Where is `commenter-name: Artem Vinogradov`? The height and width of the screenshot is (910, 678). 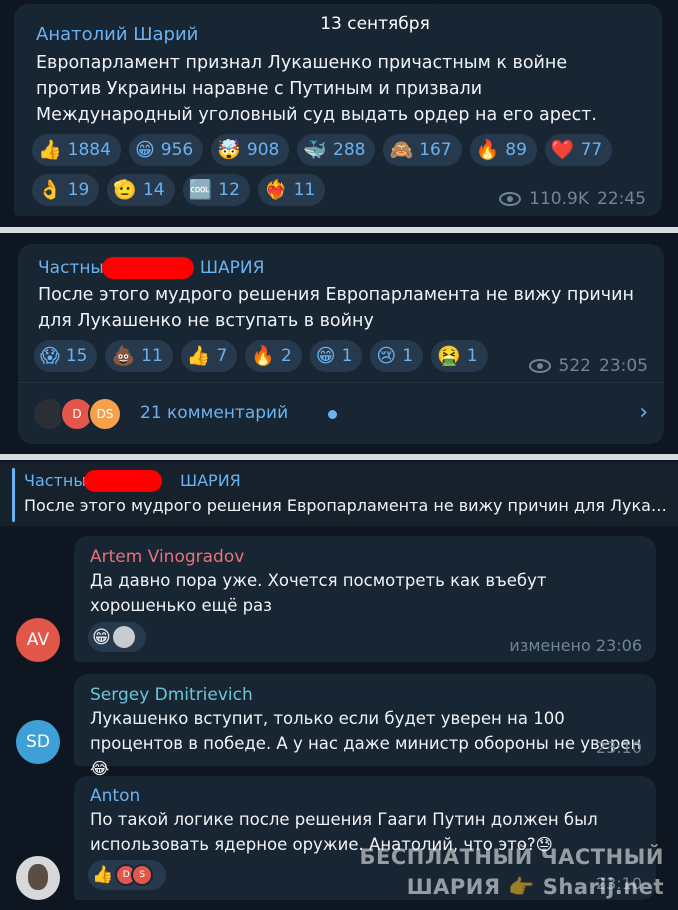
commenter-name: Artem Vinogradov is located at coordinates (167, 557).